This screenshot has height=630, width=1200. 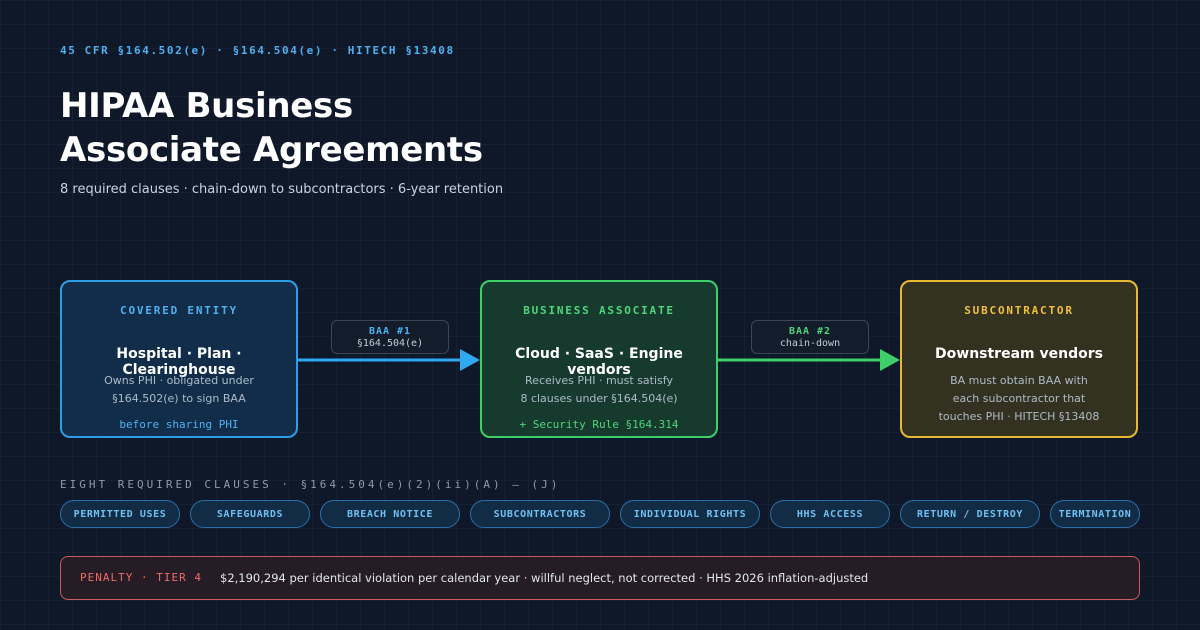 I want to click on edge-label-baa-2: BAA #2 chain-down, so click(x=810, y=337).